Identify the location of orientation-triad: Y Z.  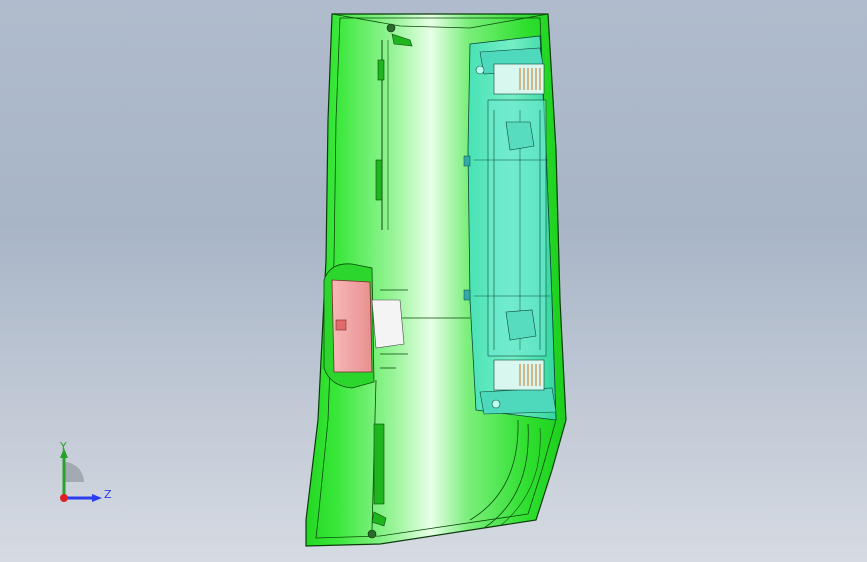
(85, 471).